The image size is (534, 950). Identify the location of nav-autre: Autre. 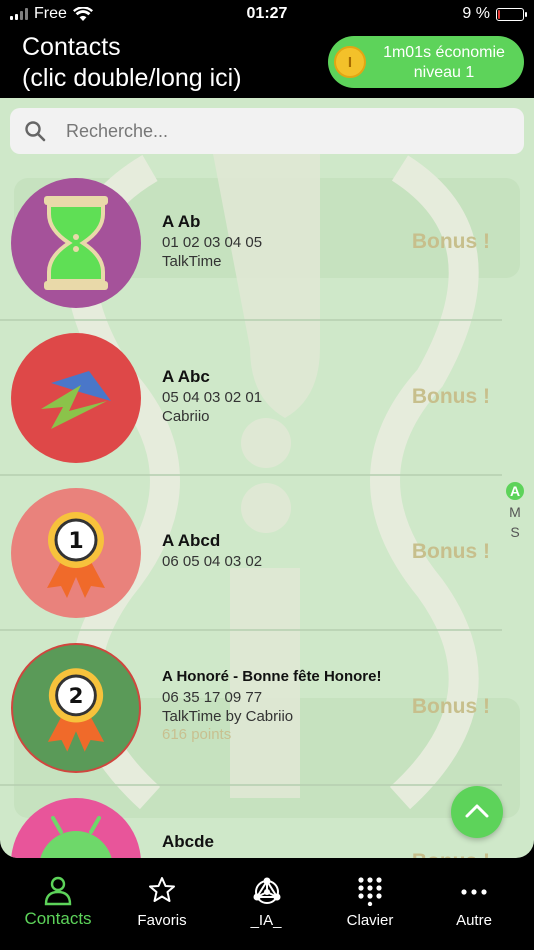
(474, 904).